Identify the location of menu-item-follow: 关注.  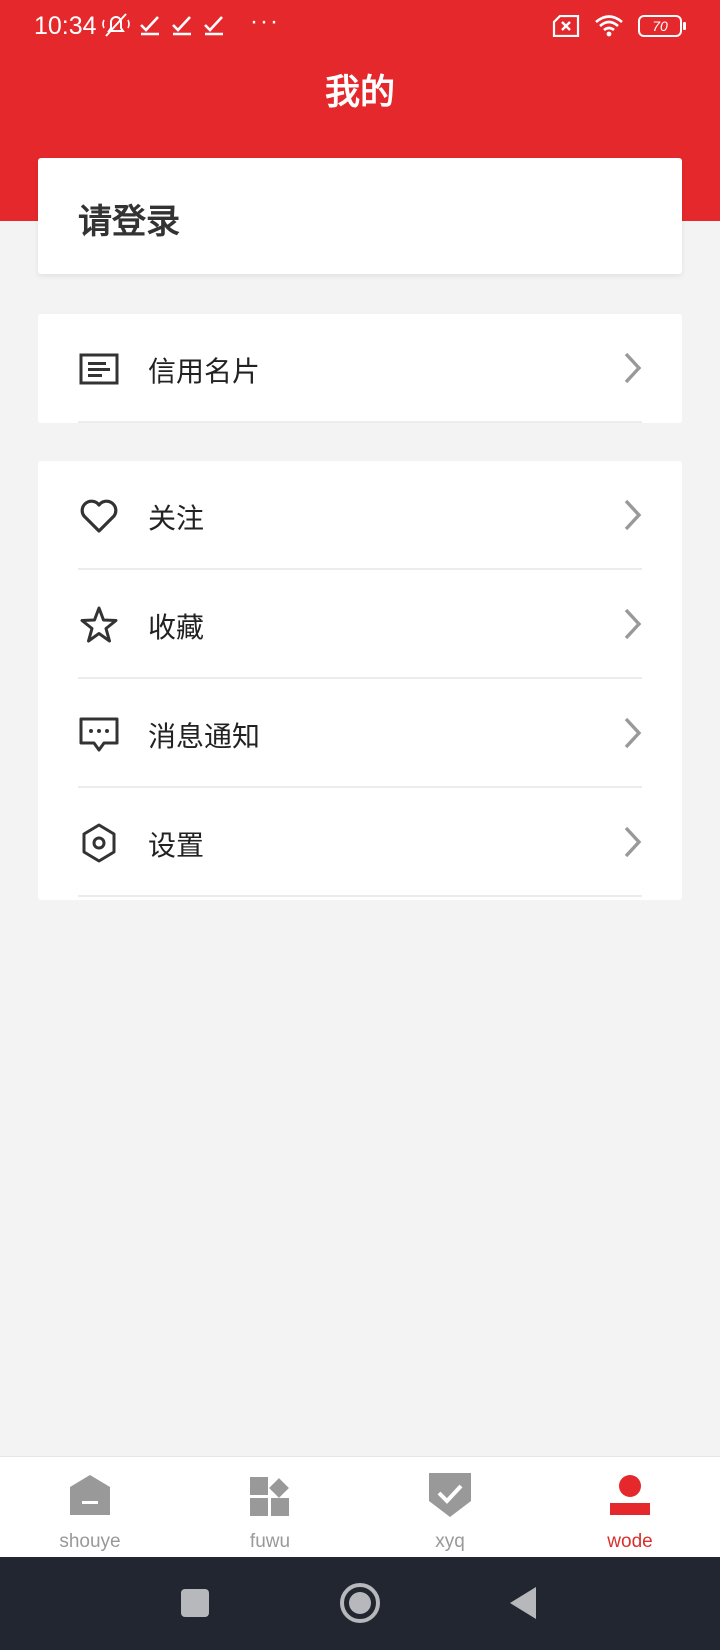
(360, 515).